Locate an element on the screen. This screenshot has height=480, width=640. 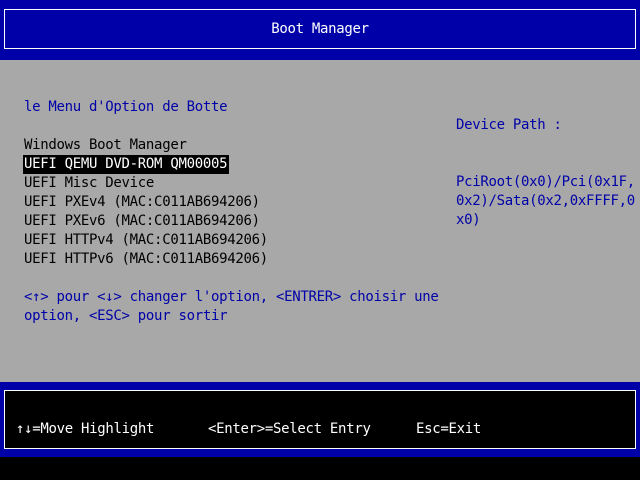
device-path-label: Device Path : is located at coordinates (509, 125).